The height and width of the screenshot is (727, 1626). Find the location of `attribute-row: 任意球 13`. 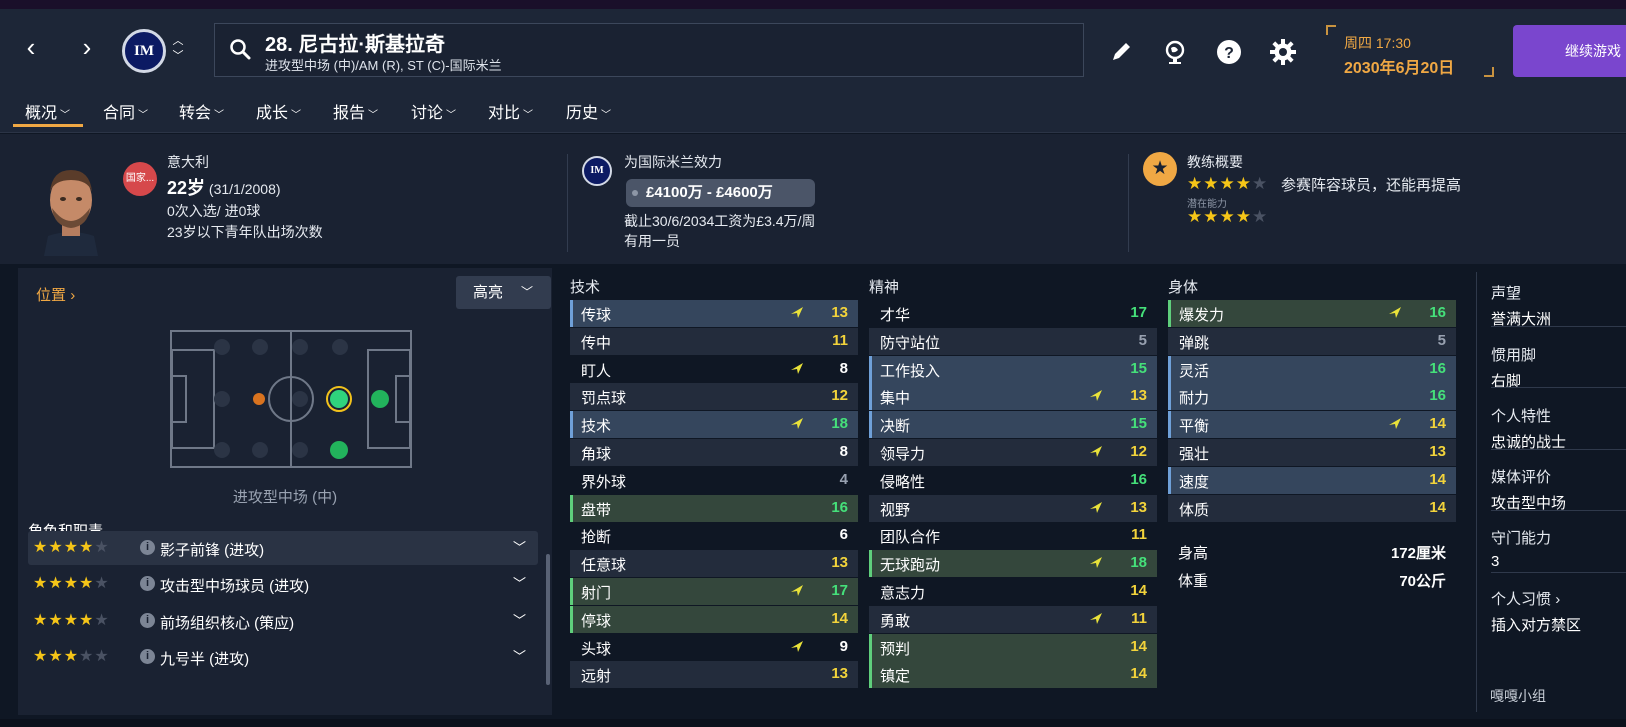

attribute-row: 任意球 13 is located at coordinates (714, 564).